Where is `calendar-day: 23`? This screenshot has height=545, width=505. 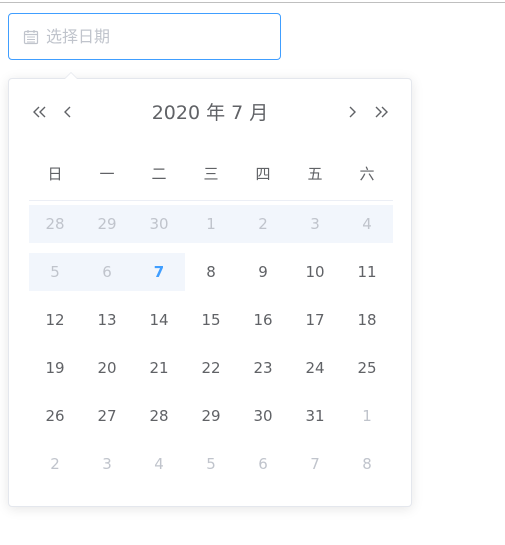
calendar-day: 23 is located at coordinates (263, 368).